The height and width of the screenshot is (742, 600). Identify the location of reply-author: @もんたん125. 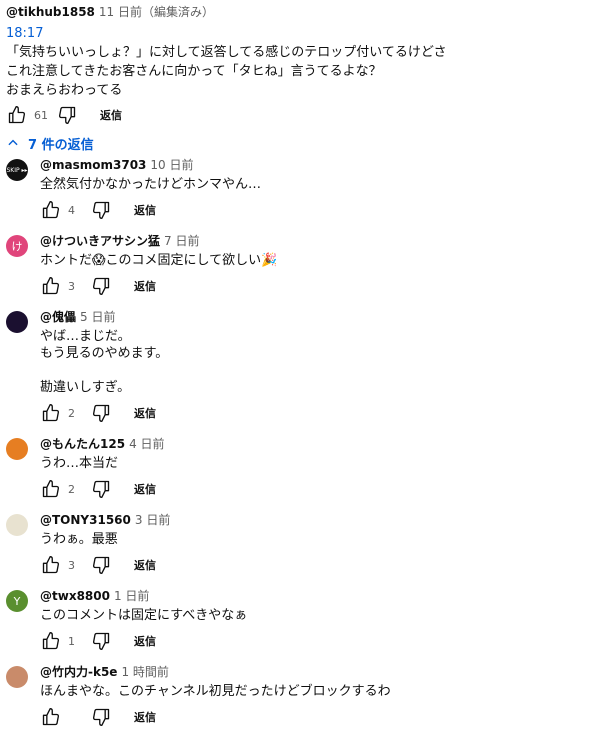
(82, 444).